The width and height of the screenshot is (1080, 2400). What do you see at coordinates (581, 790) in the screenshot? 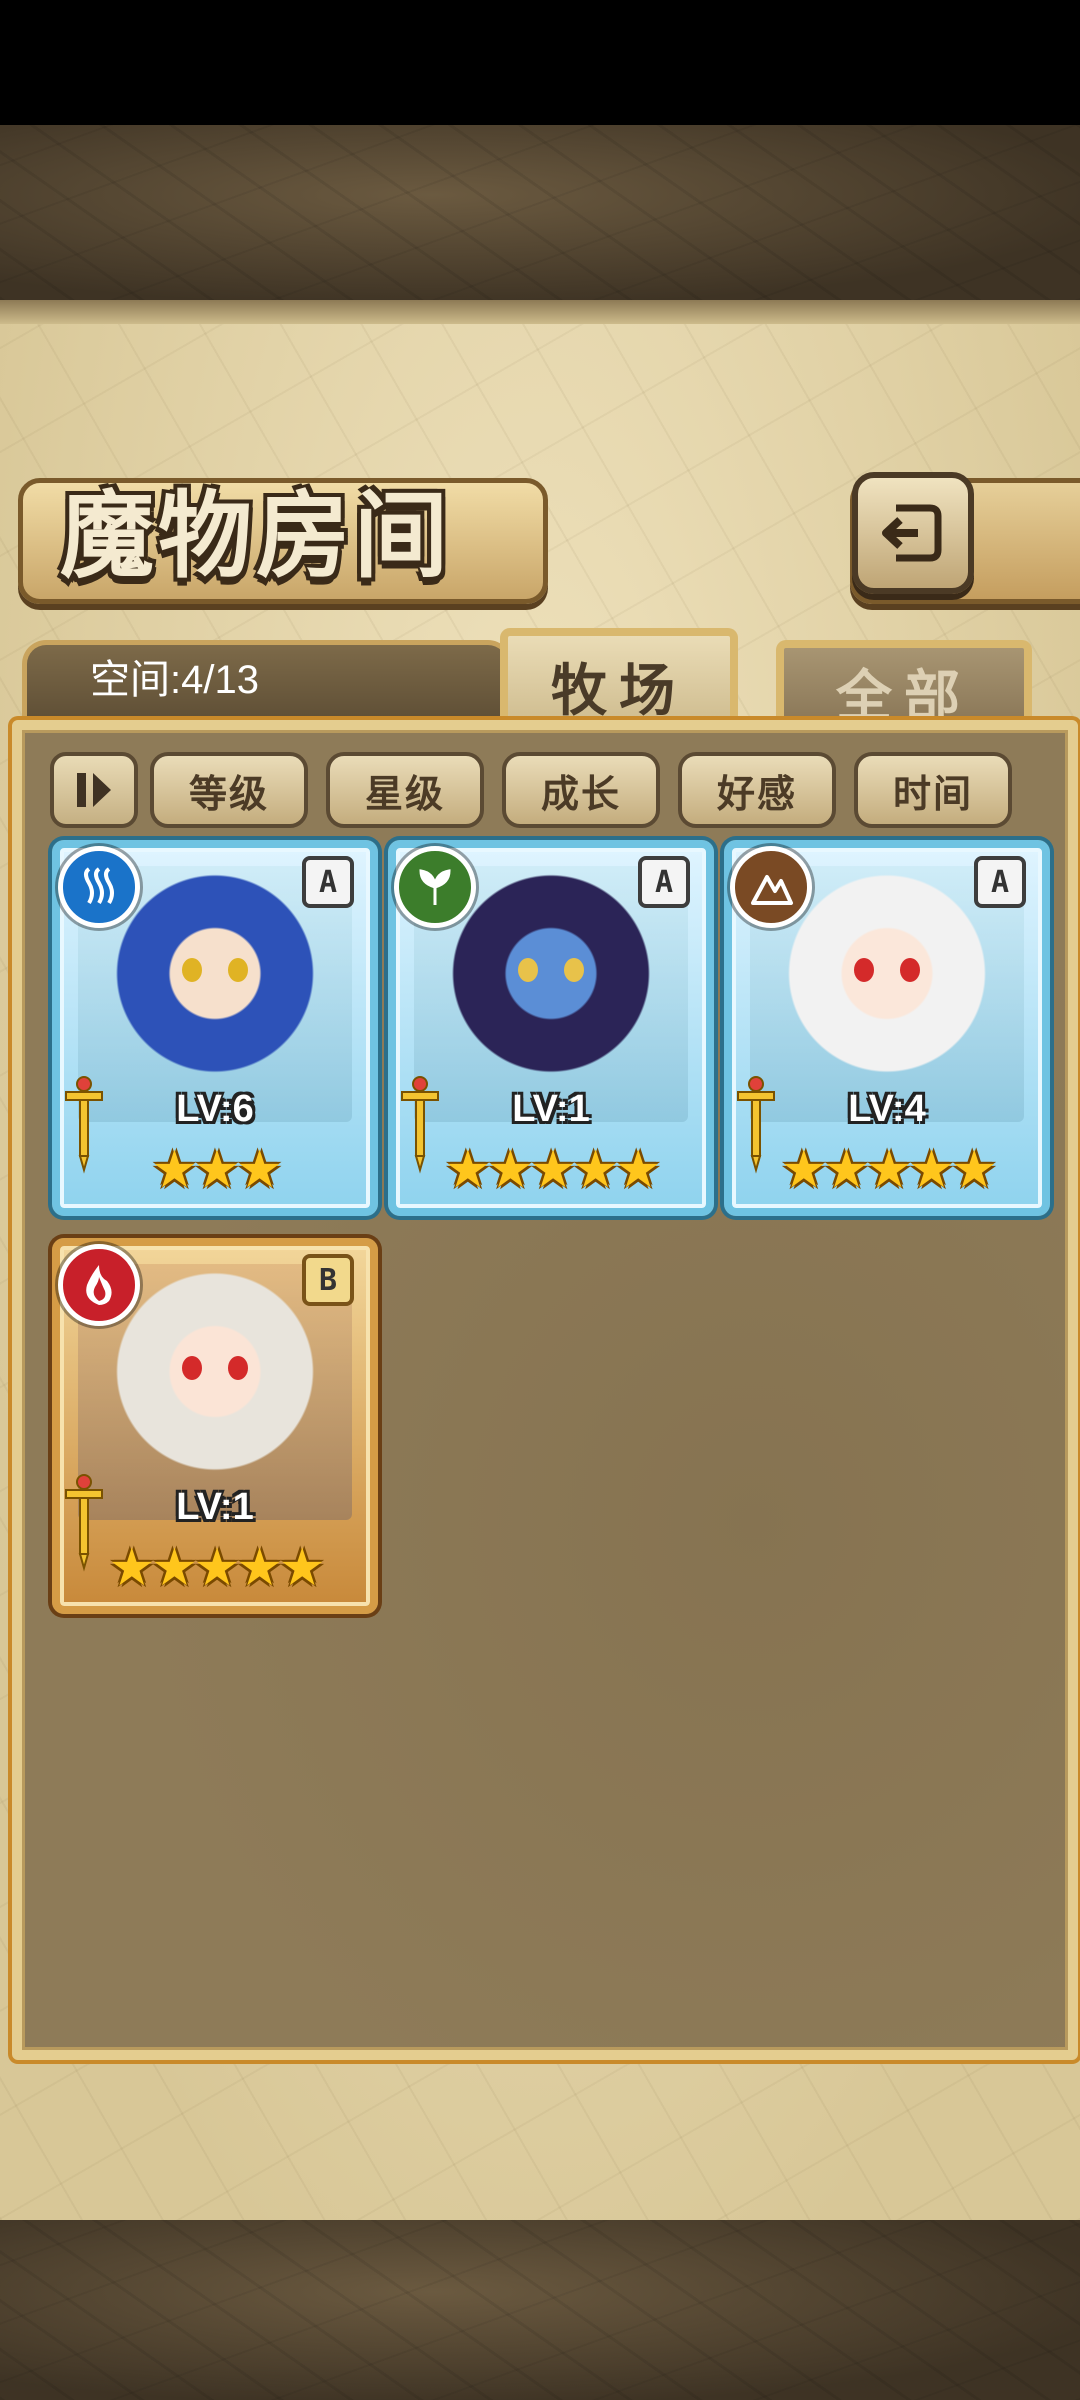
I see `sort-growth-button: 成长` at bounding box center [581, 790].